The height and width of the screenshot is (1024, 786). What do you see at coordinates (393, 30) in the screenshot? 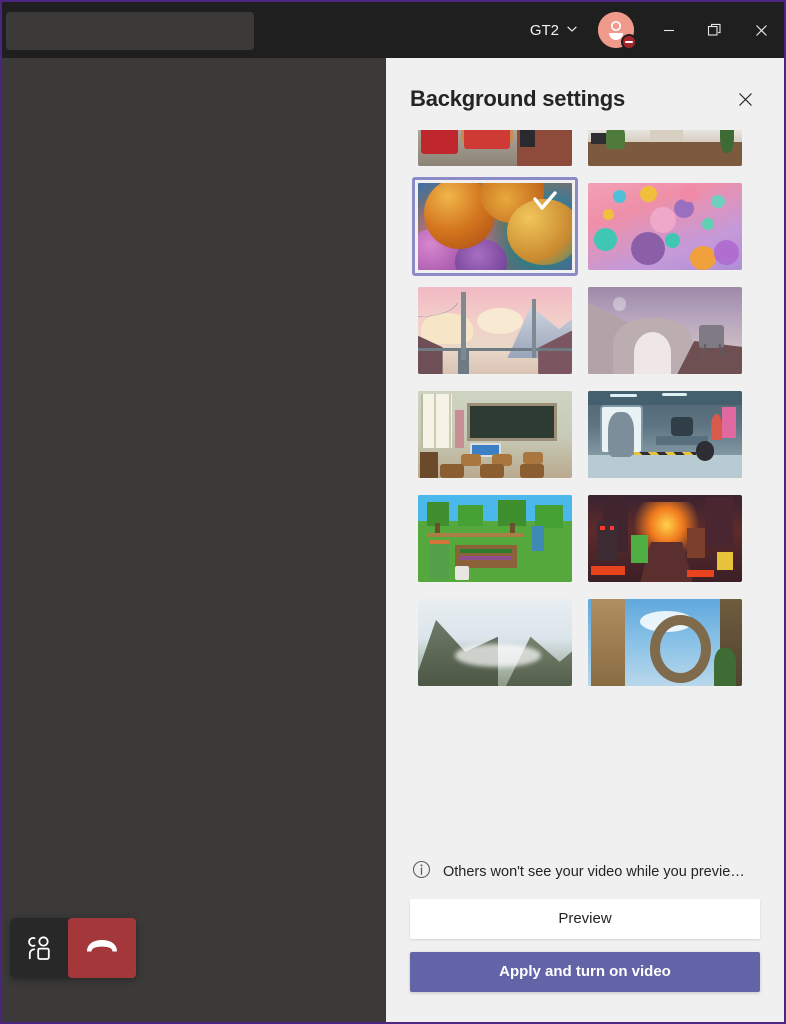
I see `title-bar: GT2` at bounding box center [393, 30].